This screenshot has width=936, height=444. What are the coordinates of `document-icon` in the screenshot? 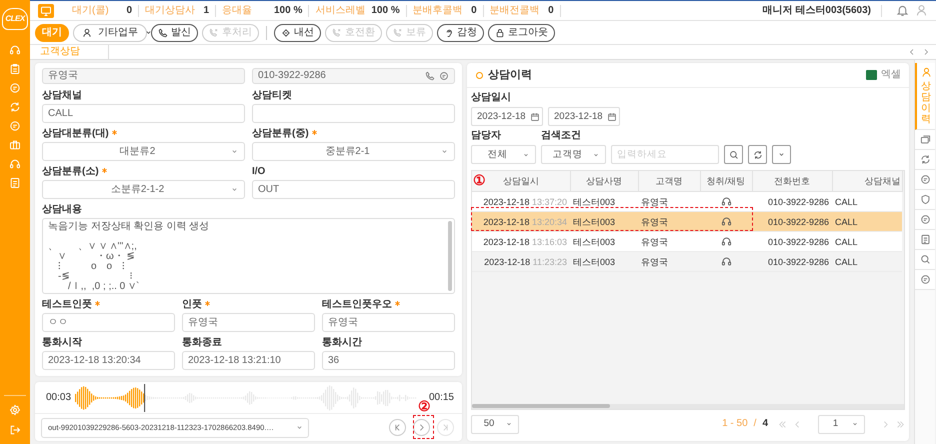 It's located at (925, 239).